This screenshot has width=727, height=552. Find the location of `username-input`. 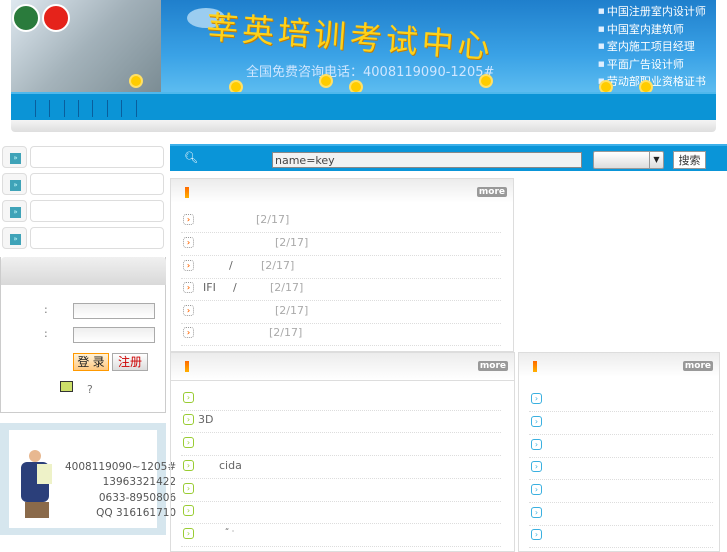

username-input is located at coordinates (114, 311).